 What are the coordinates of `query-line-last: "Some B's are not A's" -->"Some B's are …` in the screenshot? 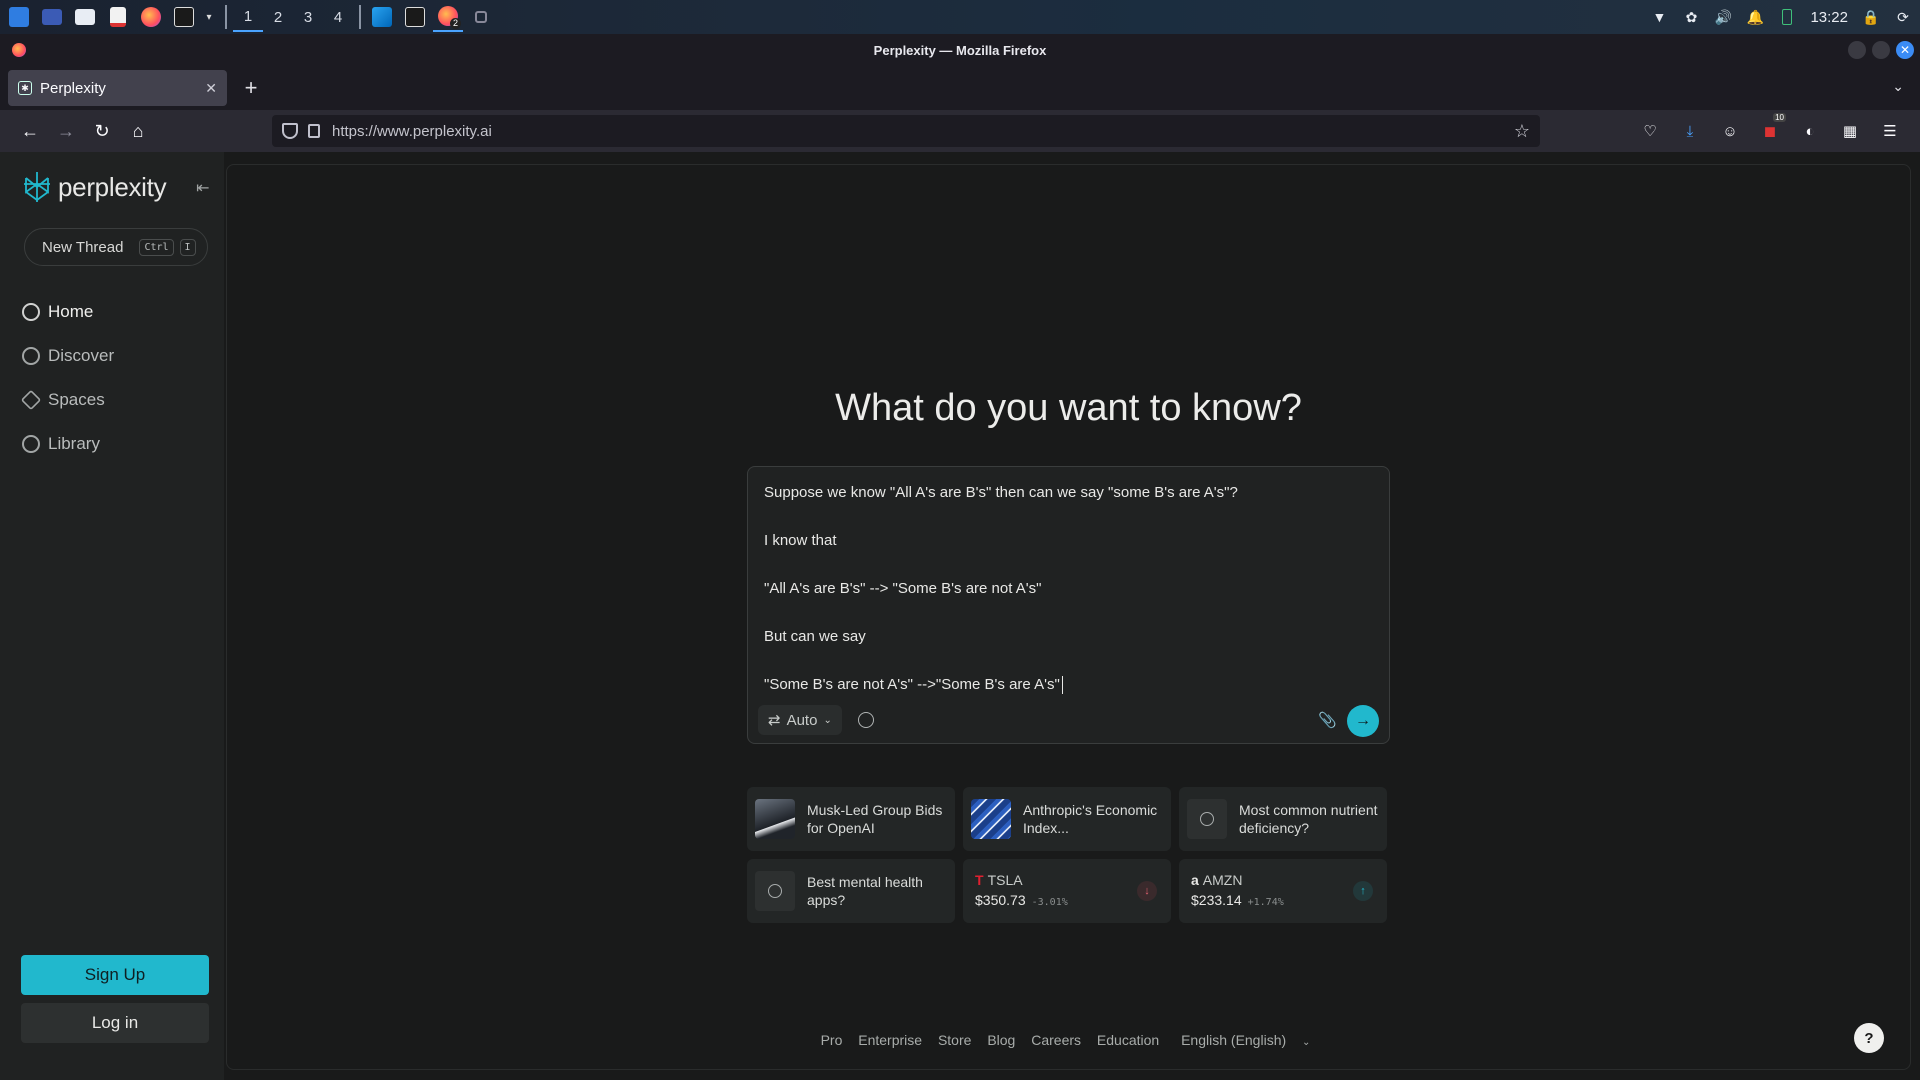 It's located at (1064, 685).